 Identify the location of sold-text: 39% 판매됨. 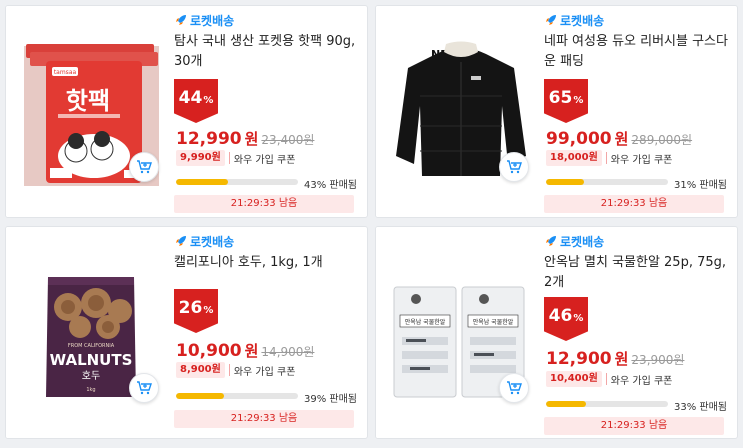
(331, 399).